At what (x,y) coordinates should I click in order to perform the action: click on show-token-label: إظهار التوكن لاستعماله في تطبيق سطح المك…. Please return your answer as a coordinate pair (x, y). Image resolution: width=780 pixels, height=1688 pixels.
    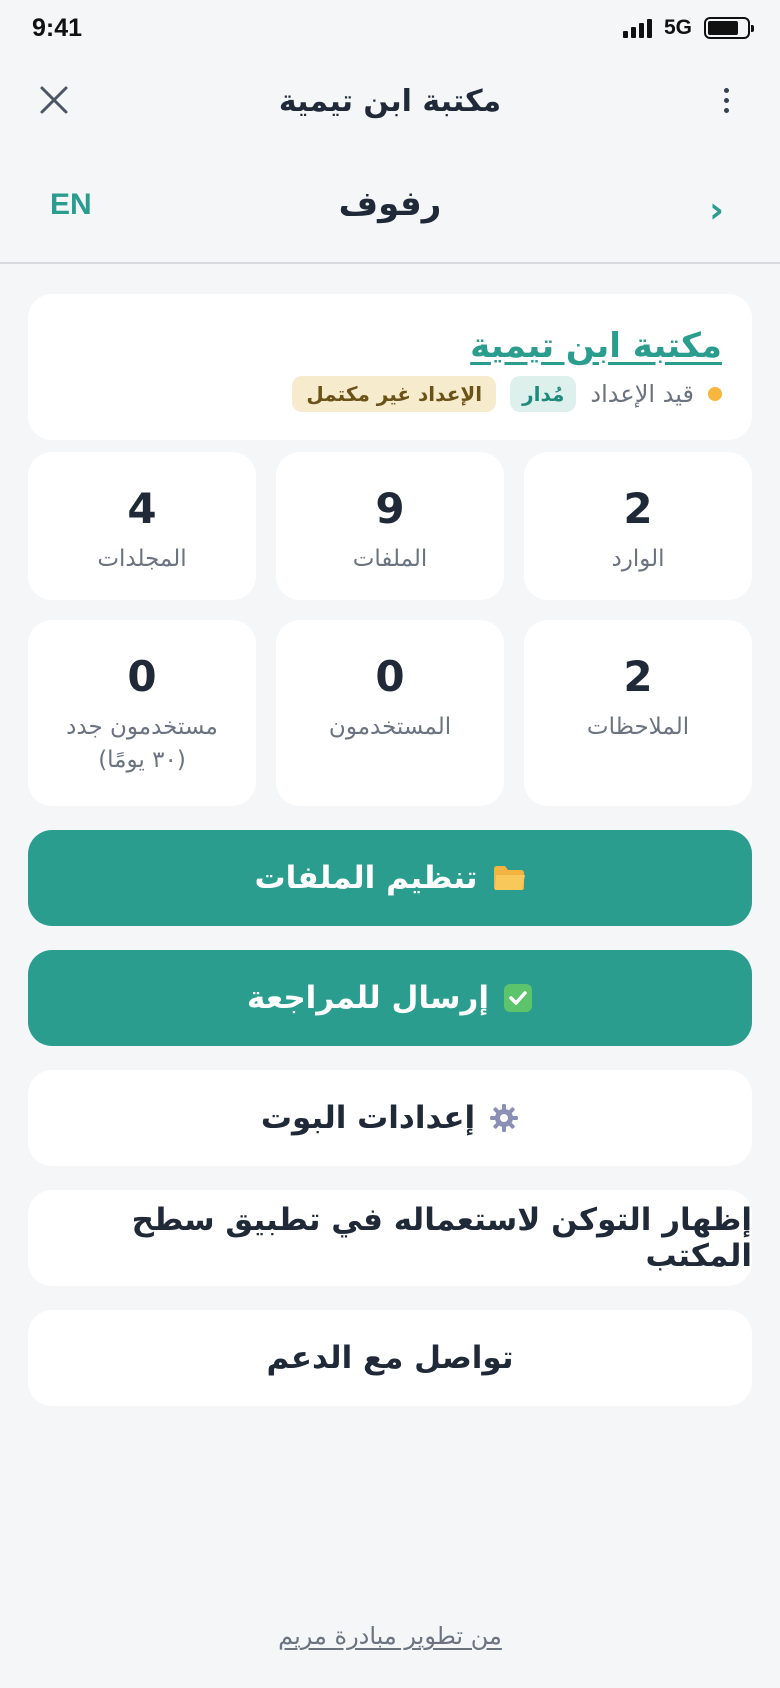
    Looking at the image, I should click on (441, 1238).